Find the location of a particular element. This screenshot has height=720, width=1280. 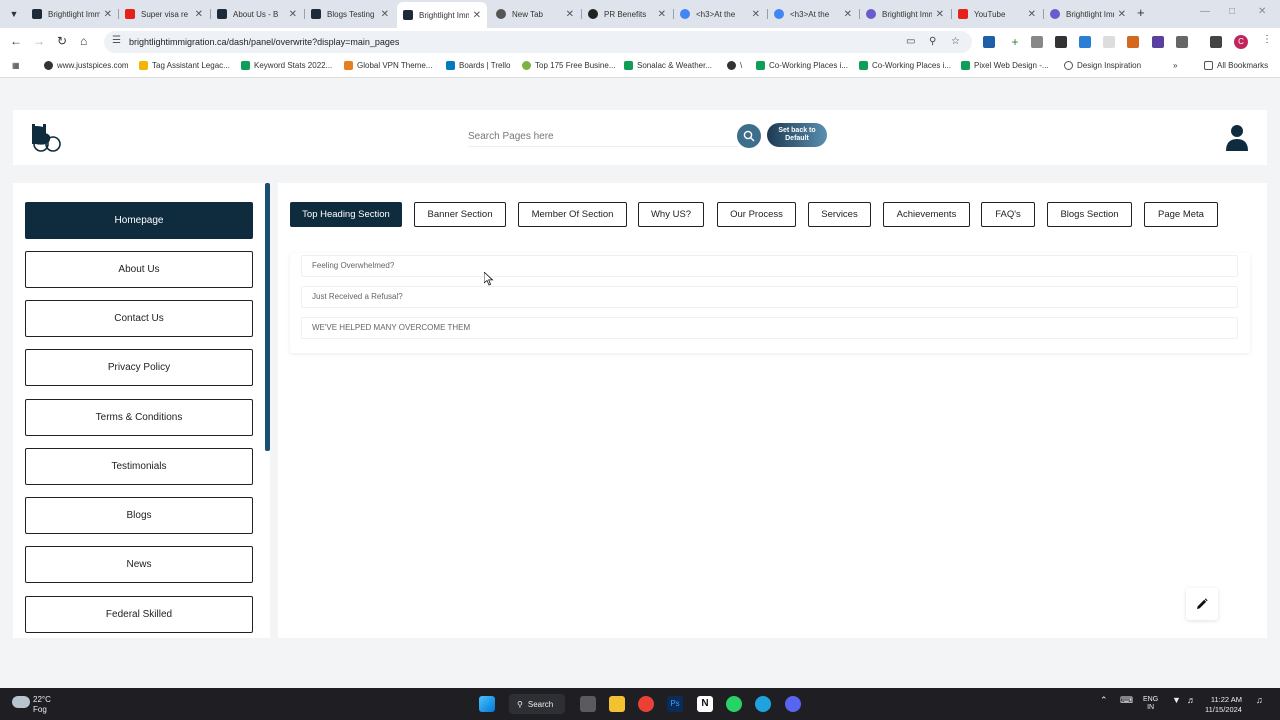

notification-bell-icon: ♫ is located at coordinates (1259, 700).